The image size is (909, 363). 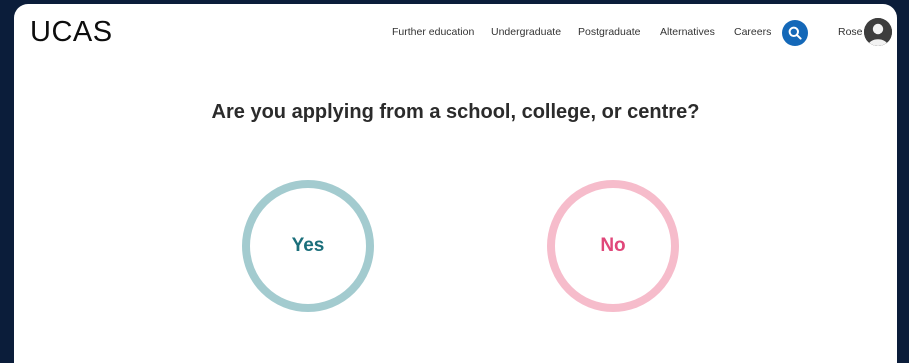 I want to click on nav-careers: Careers, so click(x=752, y=32).